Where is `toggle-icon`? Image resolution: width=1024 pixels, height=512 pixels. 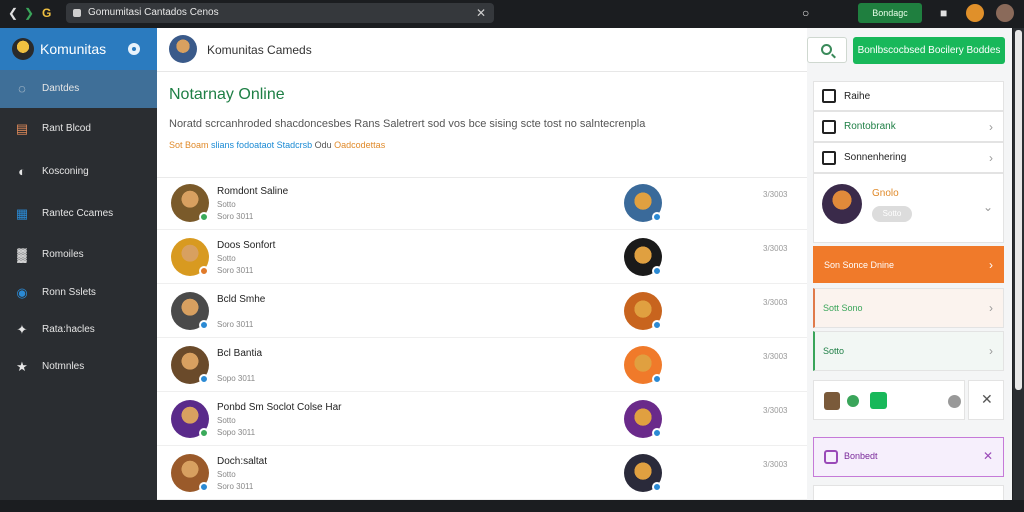 toggle-icon is located at coordinates (954, 401).